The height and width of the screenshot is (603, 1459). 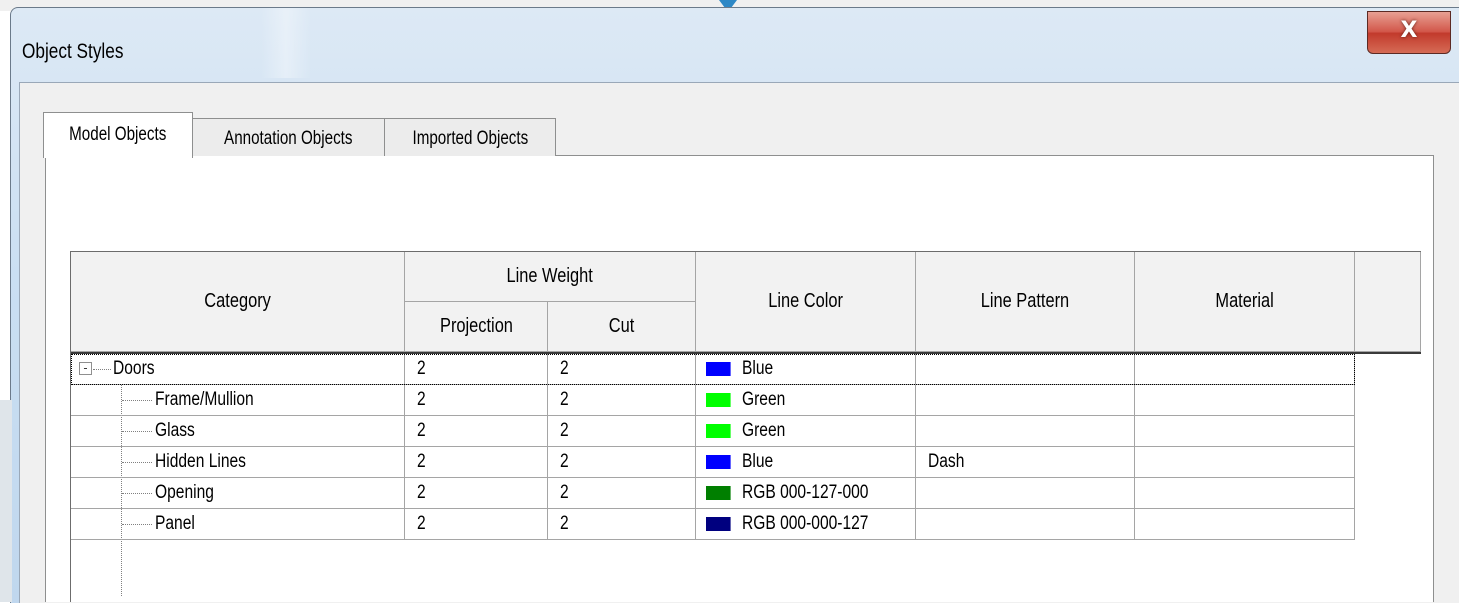 I want to click on line-color-cell: RGB 000-000-127, so click(x=806, y=524).